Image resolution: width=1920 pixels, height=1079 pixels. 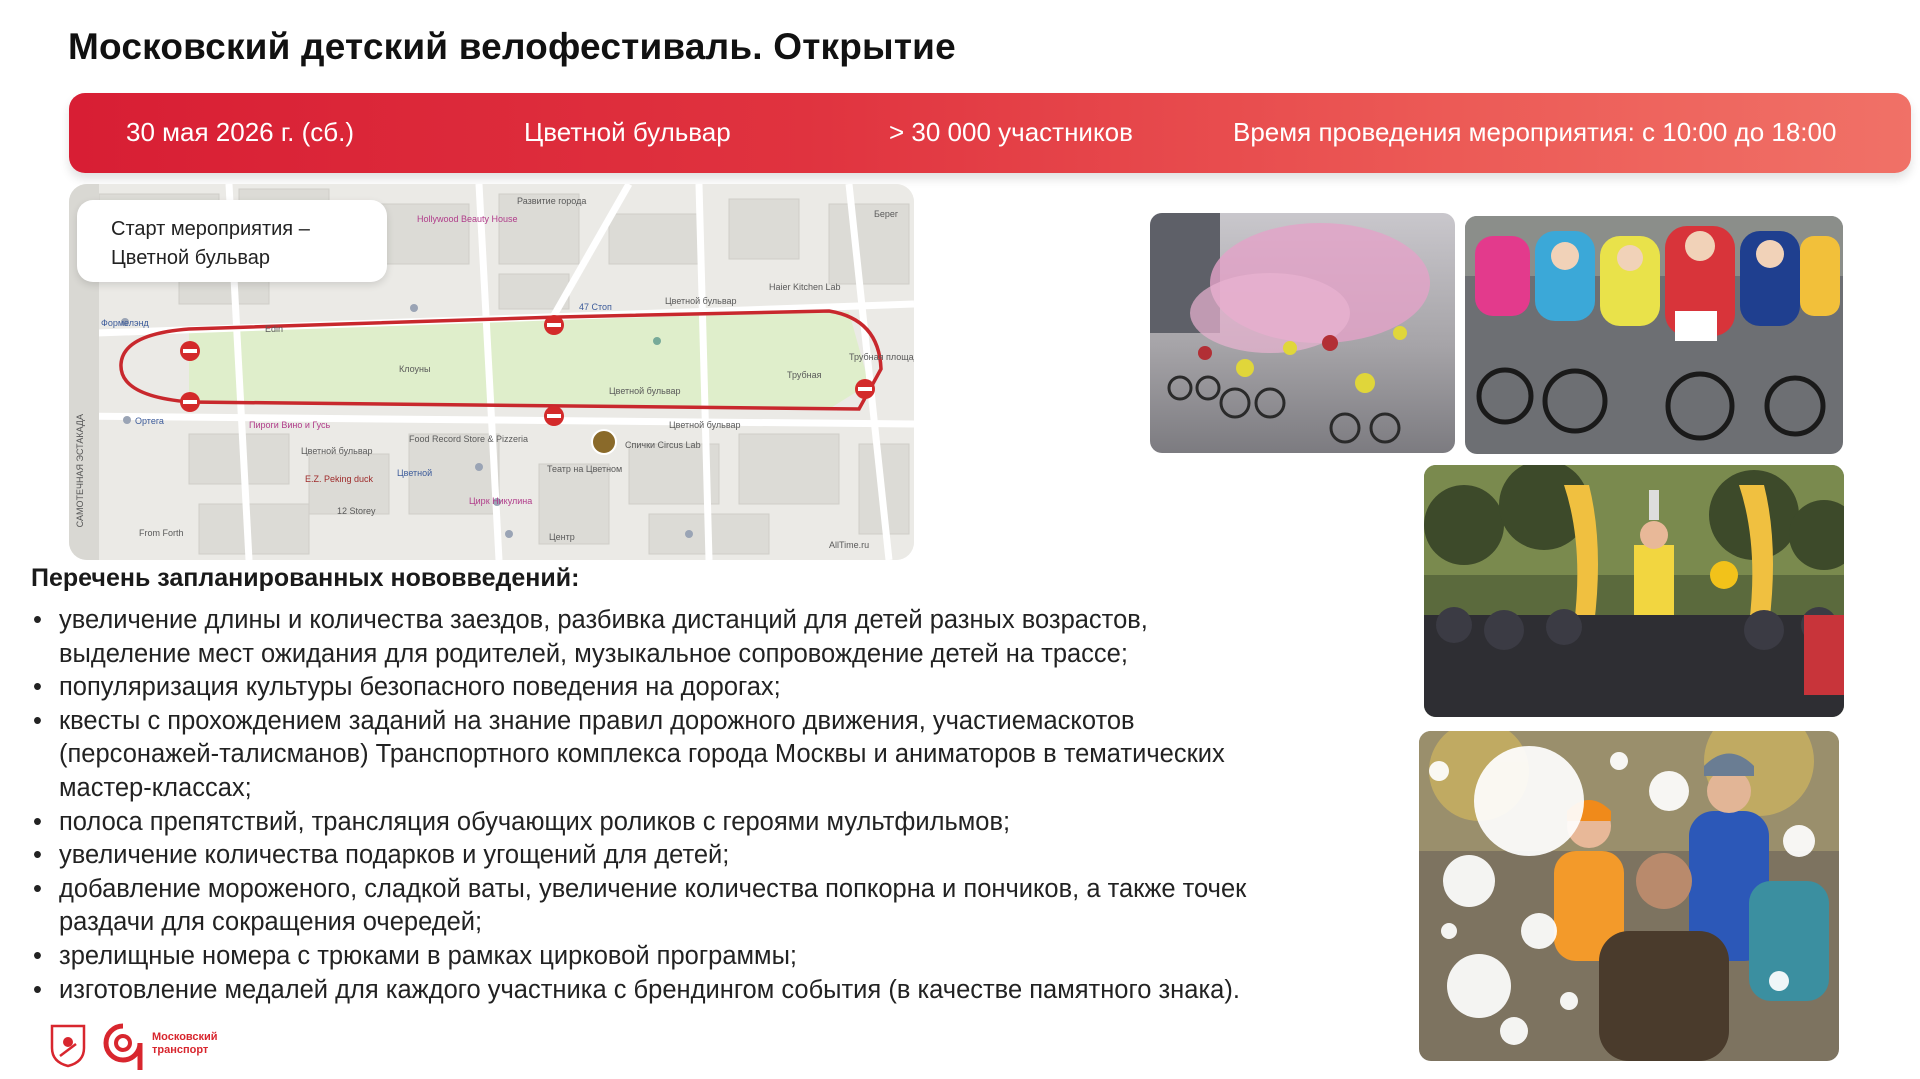 I want to click on map-label: Трубная площадь, so click(x=881, y=357).